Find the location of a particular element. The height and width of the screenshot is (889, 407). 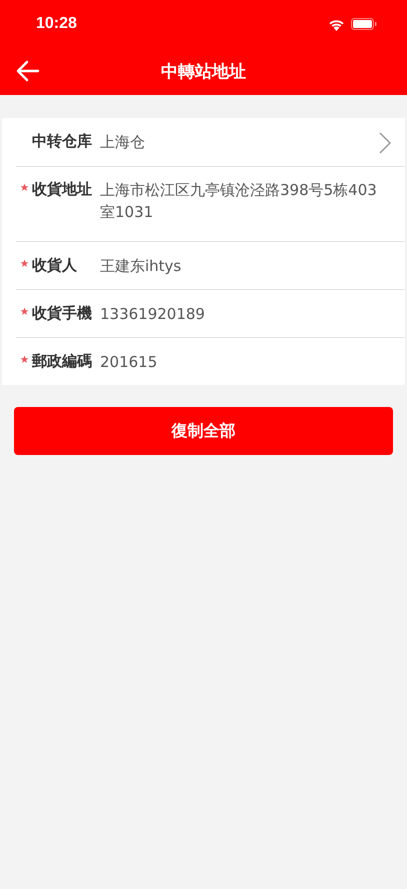

field-value: 201615 is located at coordinates (129, 362).